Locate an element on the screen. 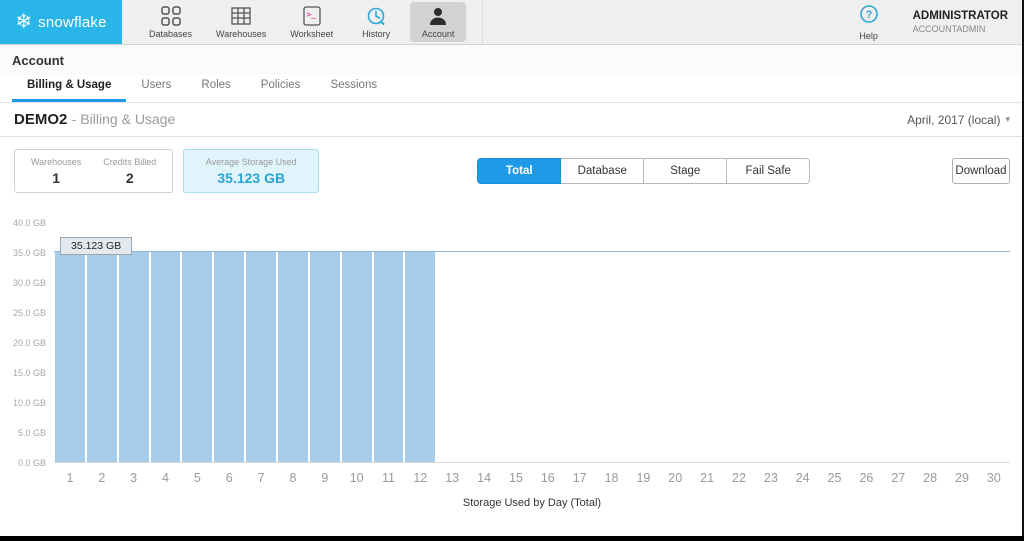 The height and width of the screenshot is (541, 1024). history-icon is located at coordinates (376, 16).